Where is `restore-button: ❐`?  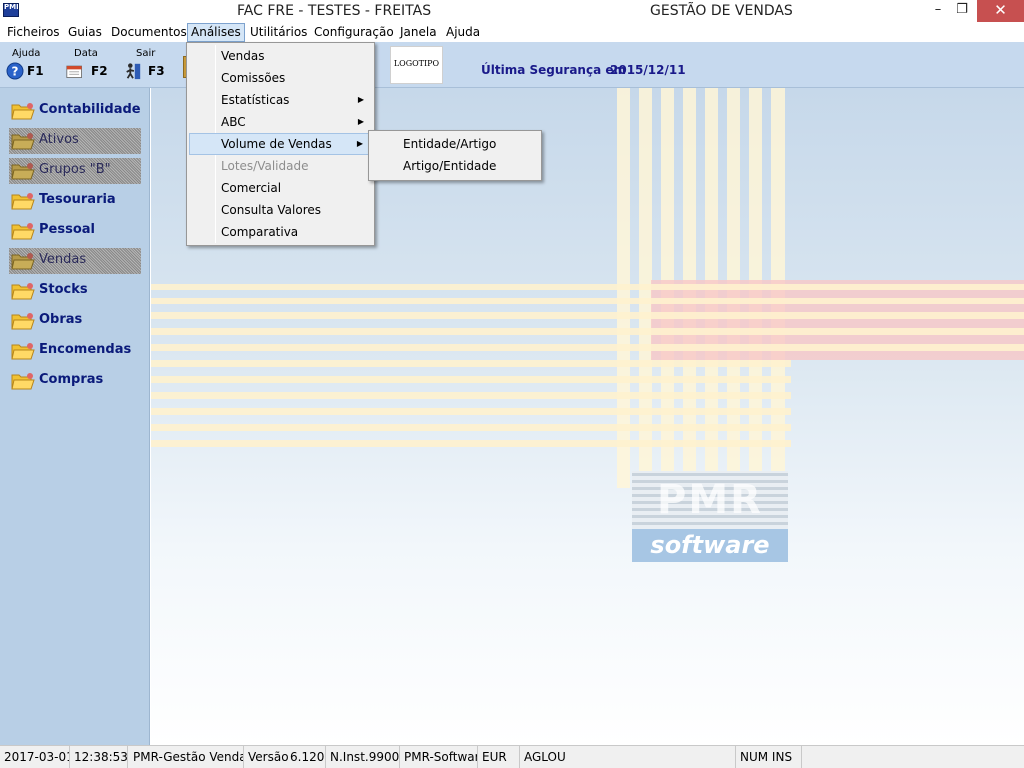 restore-button: ❐ is located at coordinates (962, 11).